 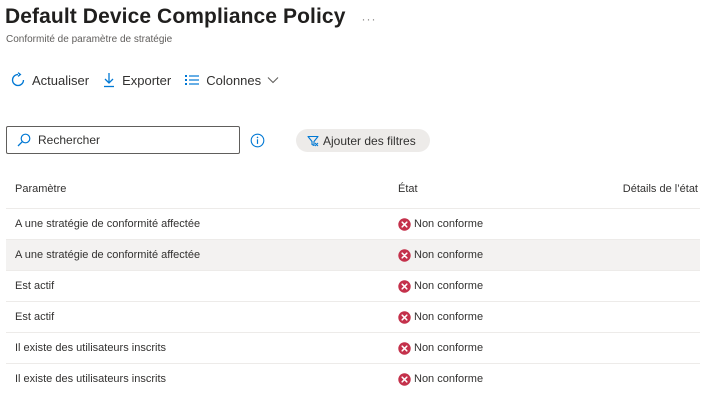 I want to click on add-filter-button: Ajouter des filtres, so click(x=363, y=140).